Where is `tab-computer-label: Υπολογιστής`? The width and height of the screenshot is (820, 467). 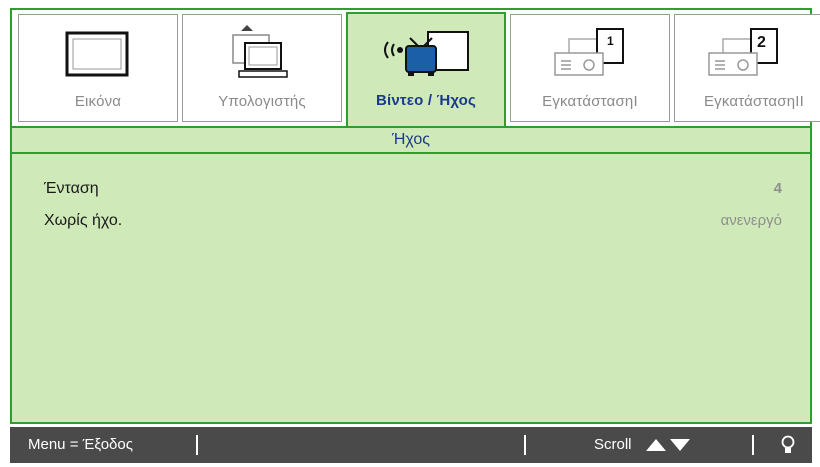
tab-computer-label: Υπολογιστής is located at coordinates (262, 101).